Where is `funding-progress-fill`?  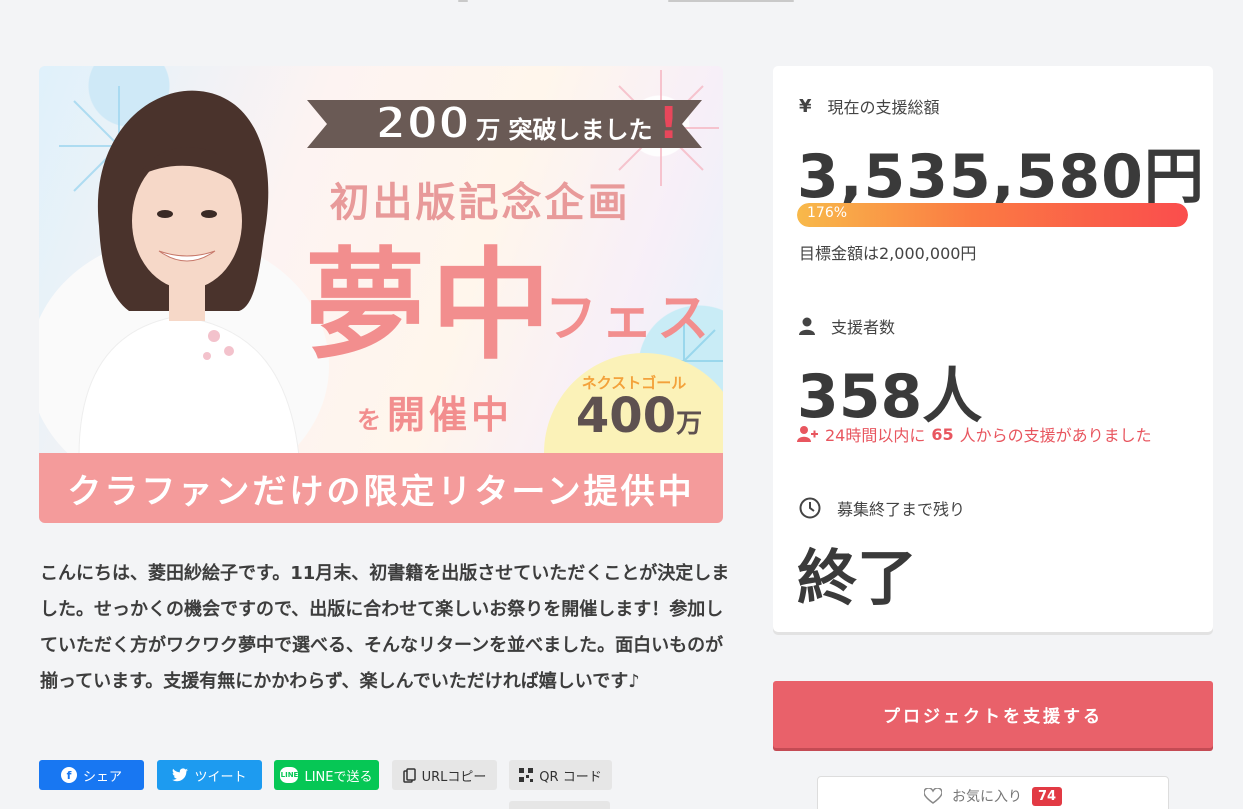 funding-progress-fill is located at coordinates (992, 215).